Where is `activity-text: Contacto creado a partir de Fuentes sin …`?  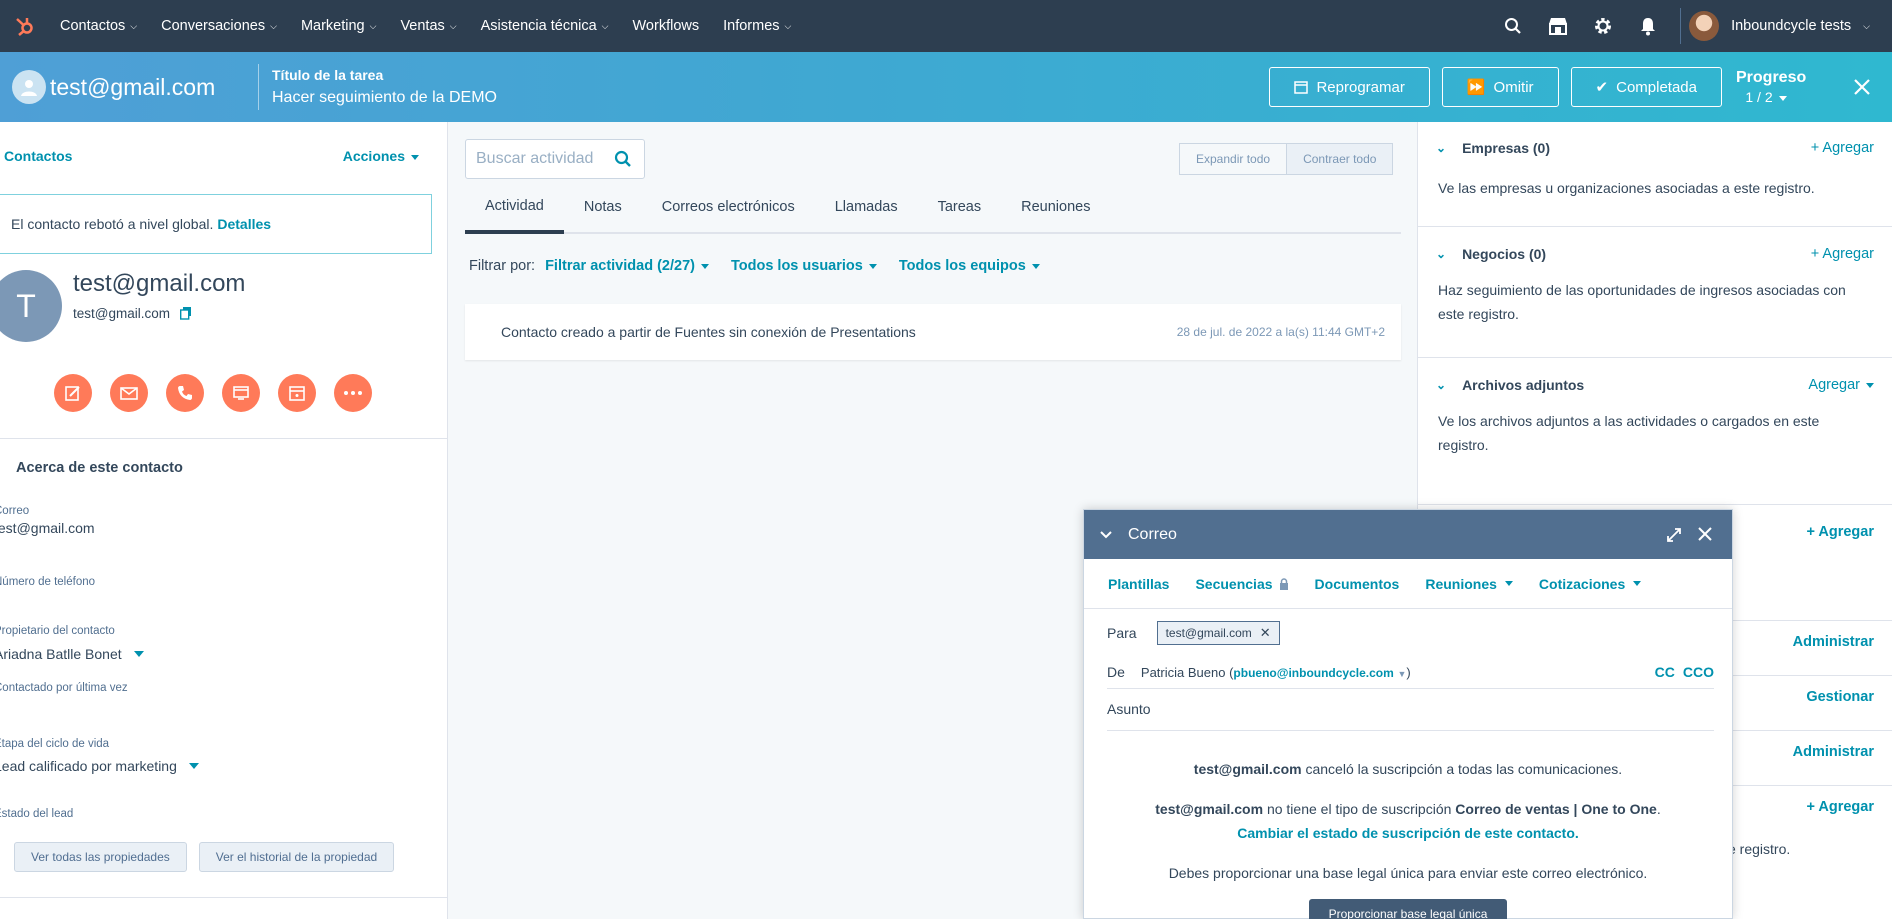
activity-text: Contacto creado a partir de Fuentes sin … is located at coordinates (708, 332).